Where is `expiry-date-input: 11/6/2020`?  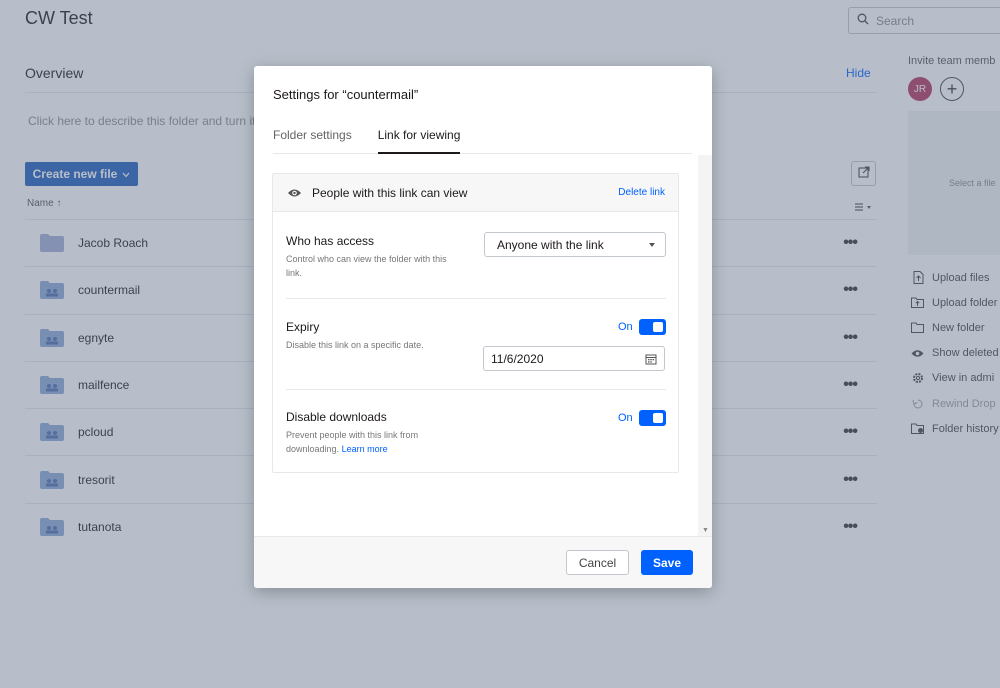
expiry-date-input: 11/6/2020 is located at coordinates (574, 358).